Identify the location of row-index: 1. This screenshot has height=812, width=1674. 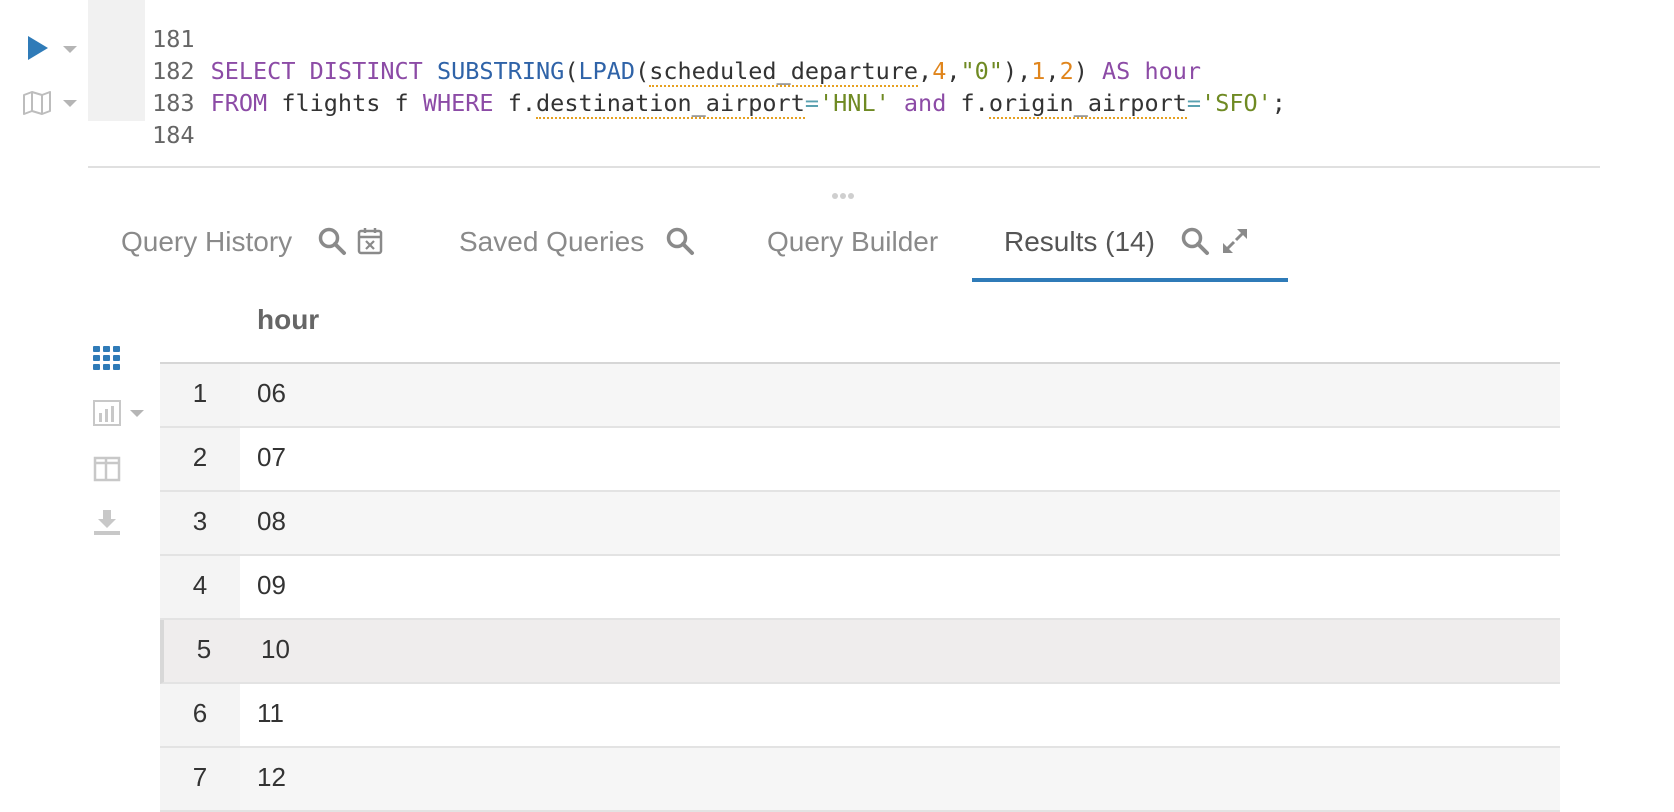
(200, 393).